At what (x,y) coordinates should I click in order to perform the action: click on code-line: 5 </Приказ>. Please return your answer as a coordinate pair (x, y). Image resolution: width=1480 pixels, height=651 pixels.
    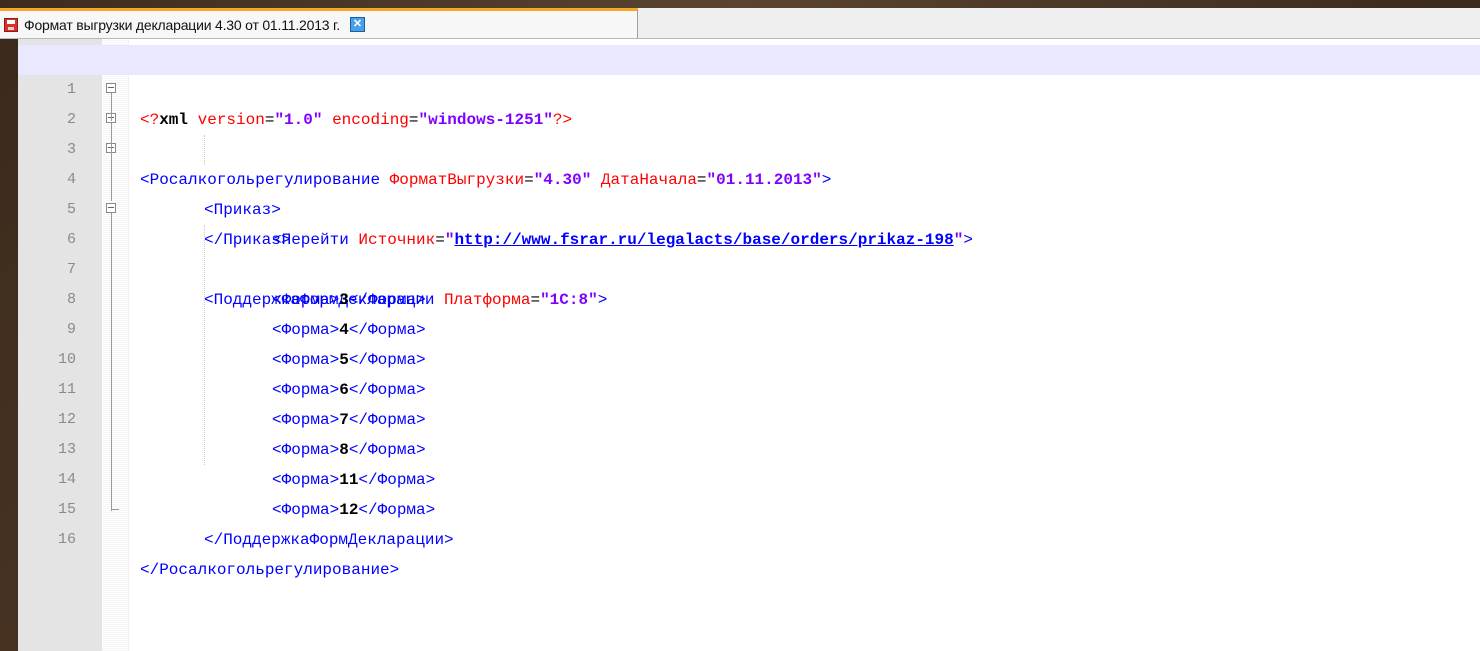
    Looking at the image, I should click on (749, 207).